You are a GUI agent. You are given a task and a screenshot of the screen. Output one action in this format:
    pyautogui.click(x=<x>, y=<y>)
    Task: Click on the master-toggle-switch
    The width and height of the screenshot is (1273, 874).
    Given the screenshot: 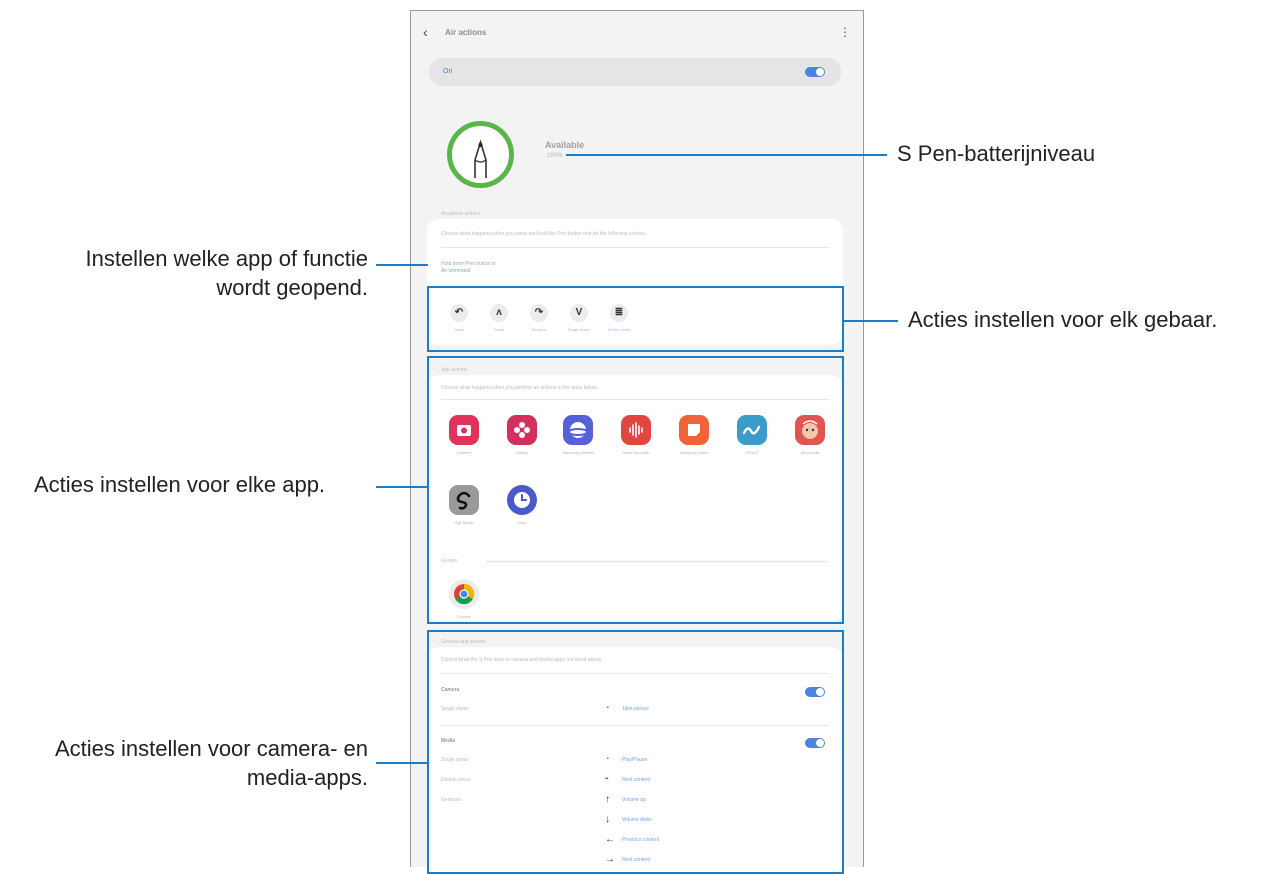 What is the action you would take?
    pyautogui.click(x=815, y=72)
    